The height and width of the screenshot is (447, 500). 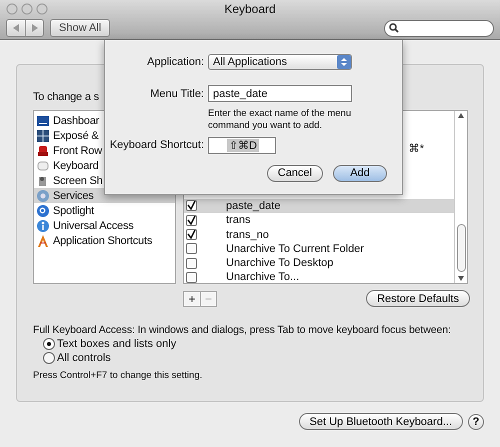 What do you see at coordinates (176, 94) in the screenshot?
I see `field-label: Menu Title:` at bounding box center [176, 94].